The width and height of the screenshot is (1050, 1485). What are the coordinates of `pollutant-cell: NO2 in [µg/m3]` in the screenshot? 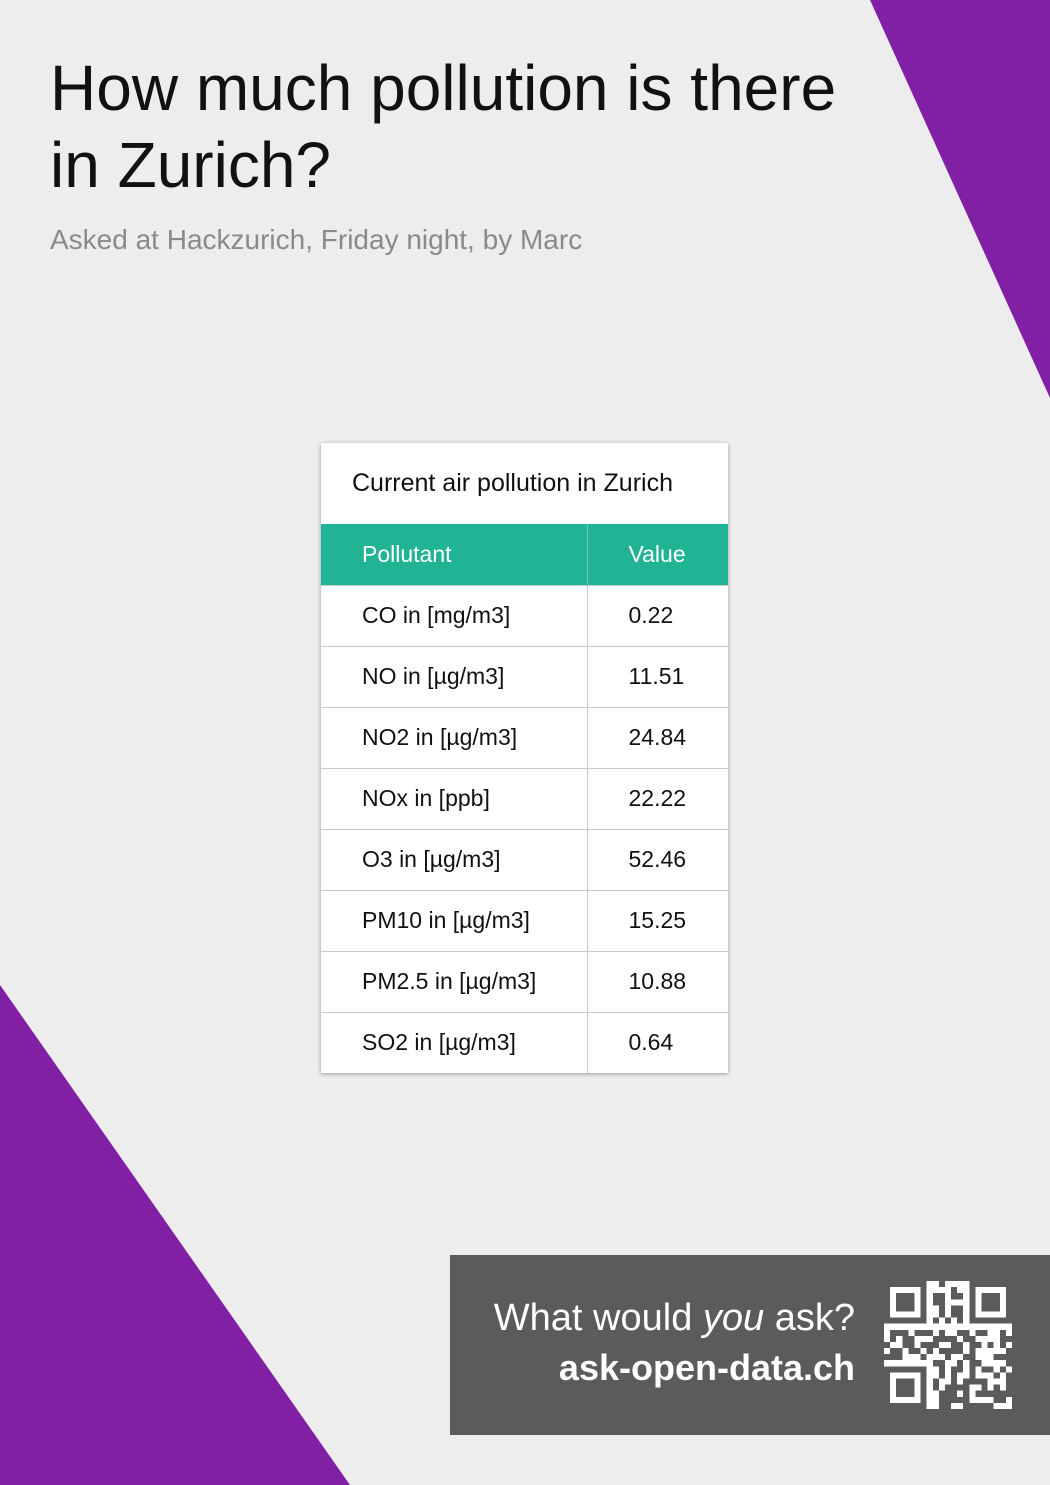 It's located at (454, 737).